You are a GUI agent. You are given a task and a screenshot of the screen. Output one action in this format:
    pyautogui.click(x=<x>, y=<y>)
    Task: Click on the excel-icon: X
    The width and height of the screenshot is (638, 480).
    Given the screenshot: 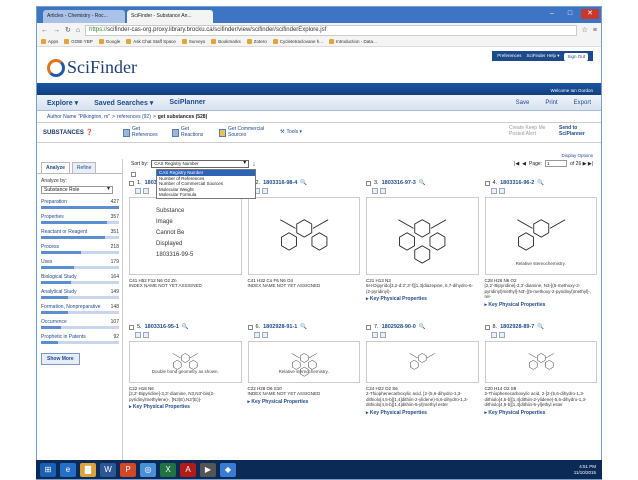 What is the action you would take?
    pyautogui.click(x=168, y=469)
    